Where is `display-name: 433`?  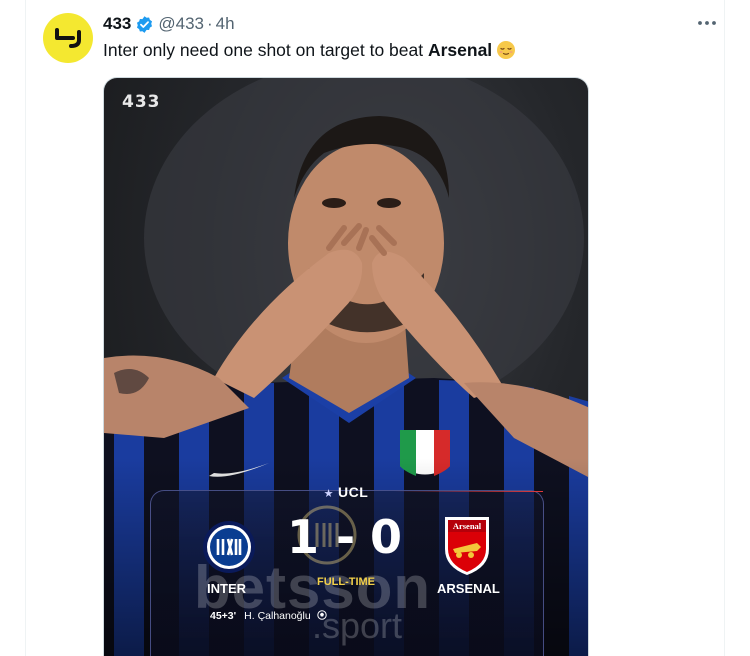 display-name: 433 is located at coordinates (117, 24).